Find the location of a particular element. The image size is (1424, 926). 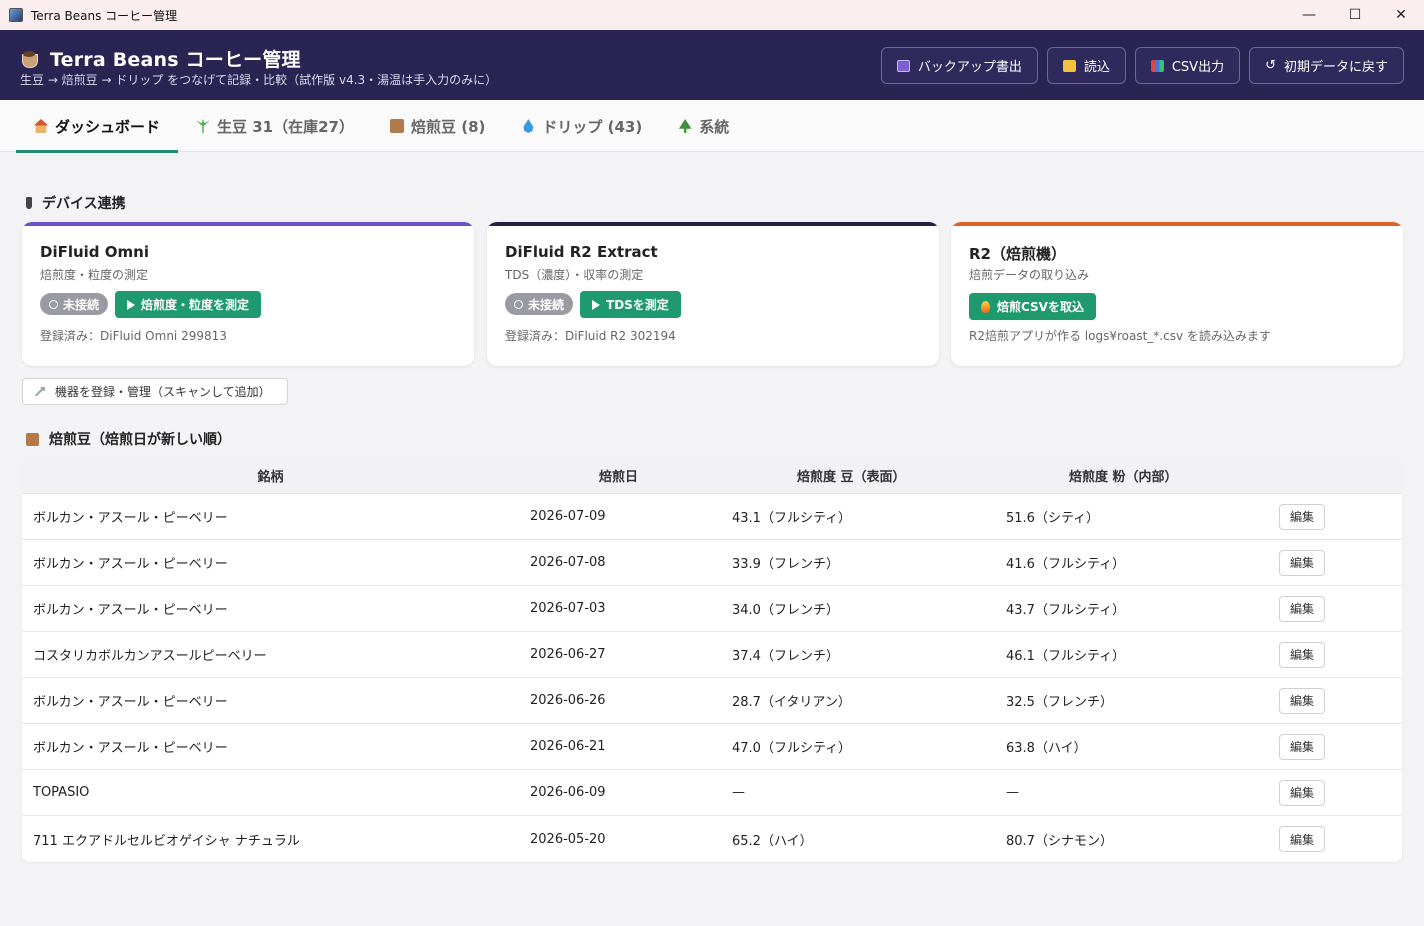

tree-icon is located at coordinates (685, 126).